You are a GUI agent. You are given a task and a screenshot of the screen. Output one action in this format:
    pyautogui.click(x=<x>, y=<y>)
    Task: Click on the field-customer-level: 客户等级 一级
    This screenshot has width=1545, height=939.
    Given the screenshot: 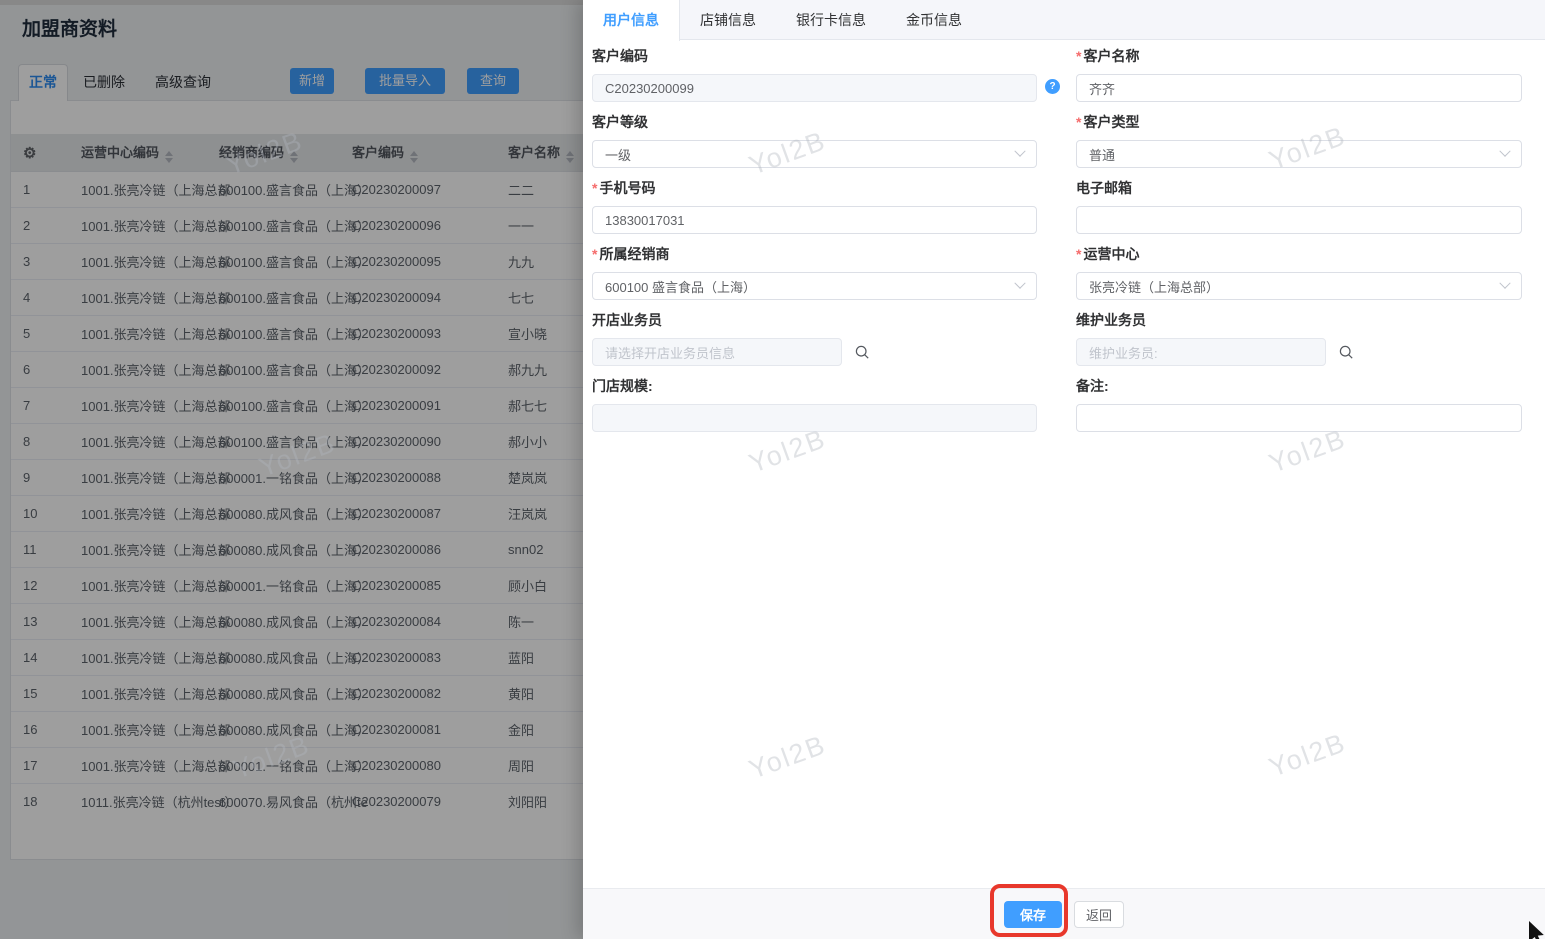 What is the action you would take?
    pyautogui.click(x=814, y=140)
    